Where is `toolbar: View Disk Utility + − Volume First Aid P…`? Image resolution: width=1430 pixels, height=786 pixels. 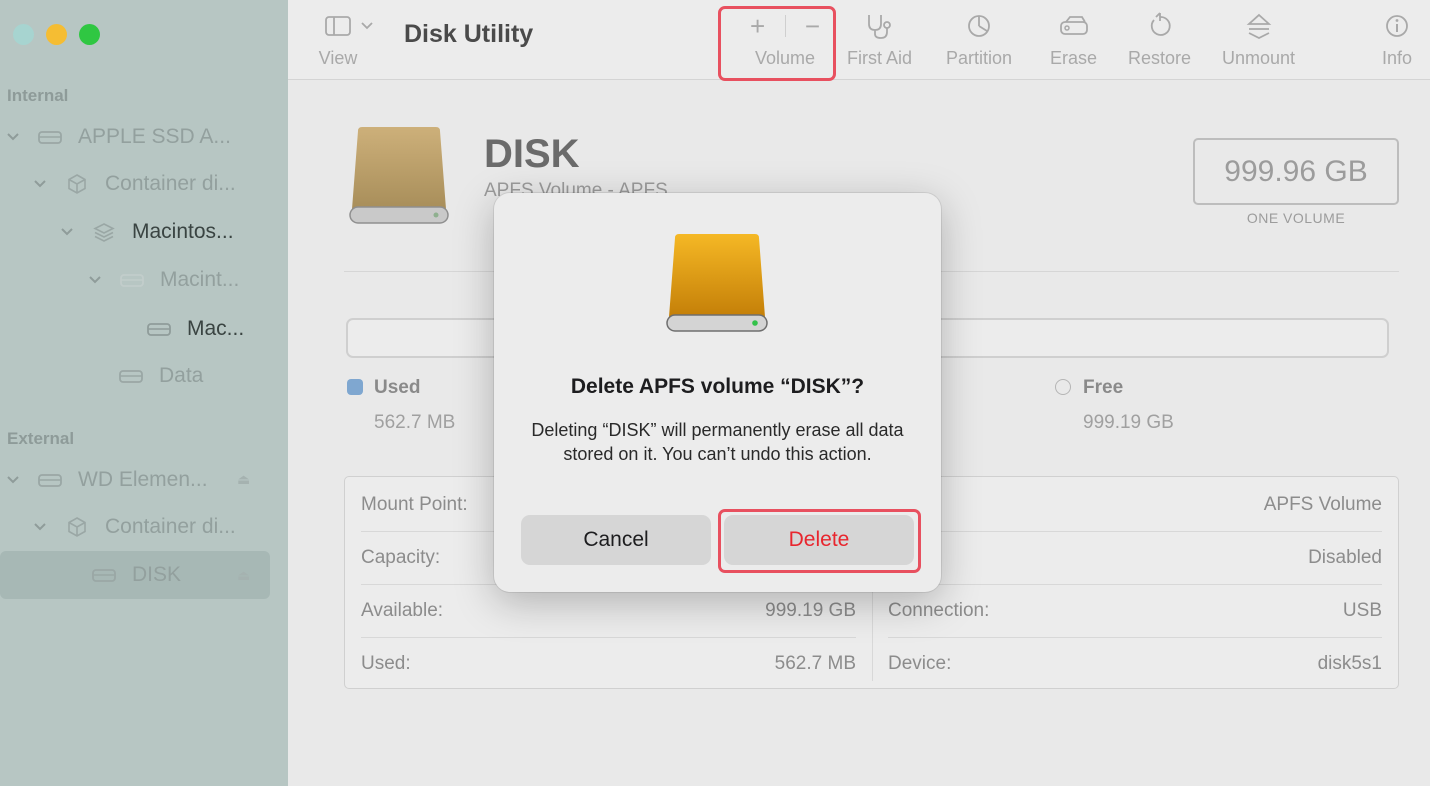 toolbar: View Disk Utility + − Volume First Aid P… is located at coordinates (859, 40).